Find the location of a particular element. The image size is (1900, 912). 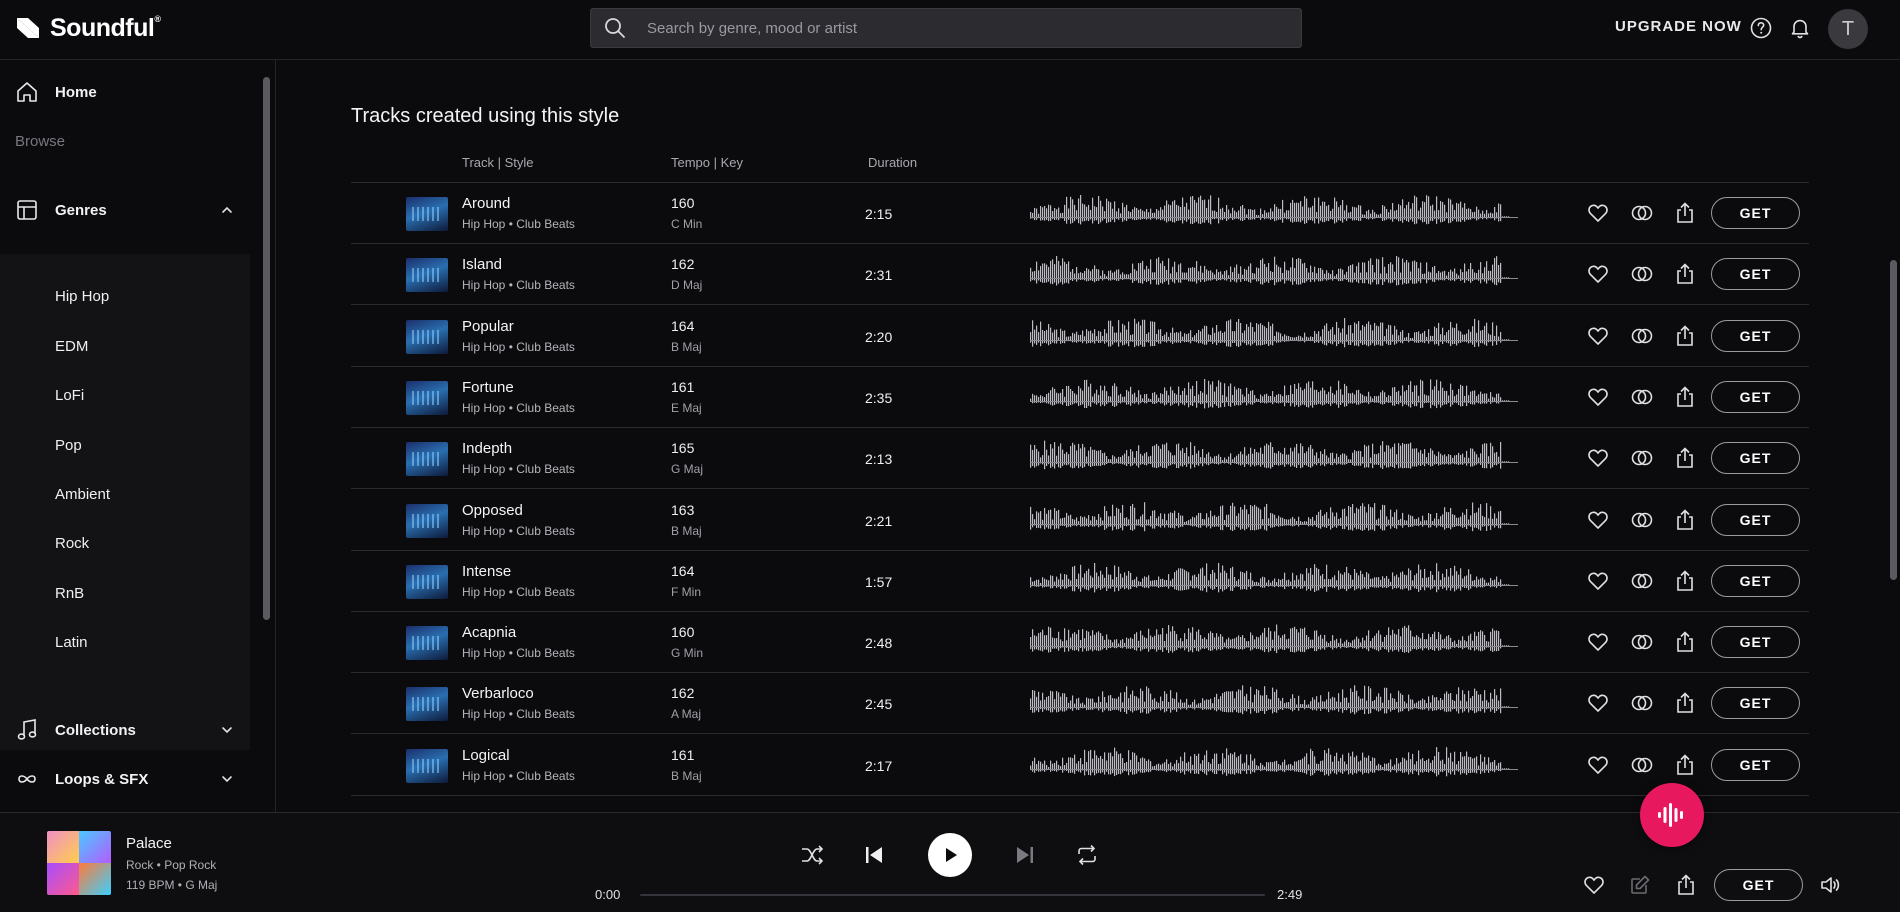

genre-item-pop: Pop is located at coordinates (68, 445).